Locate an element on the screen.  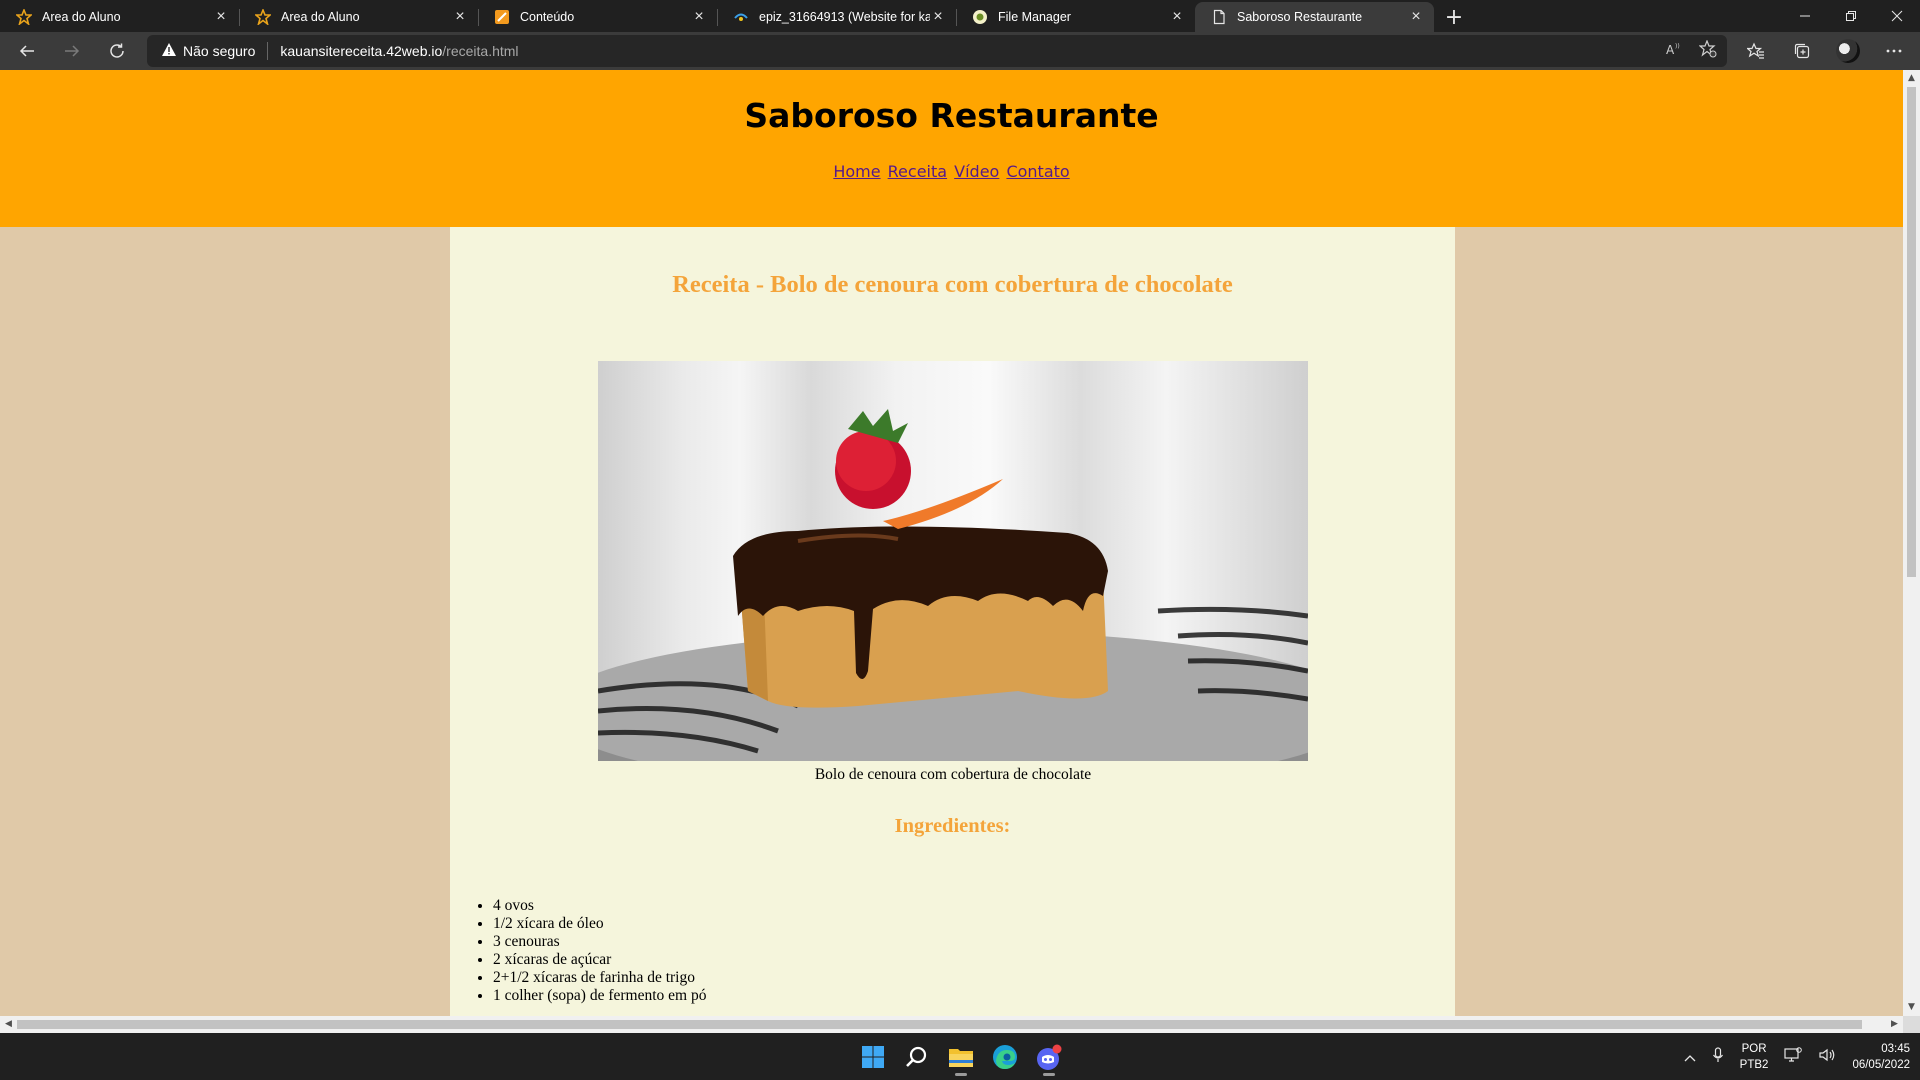
scroll-down-icon: ▼ is located at coordinates (1911, 1007).